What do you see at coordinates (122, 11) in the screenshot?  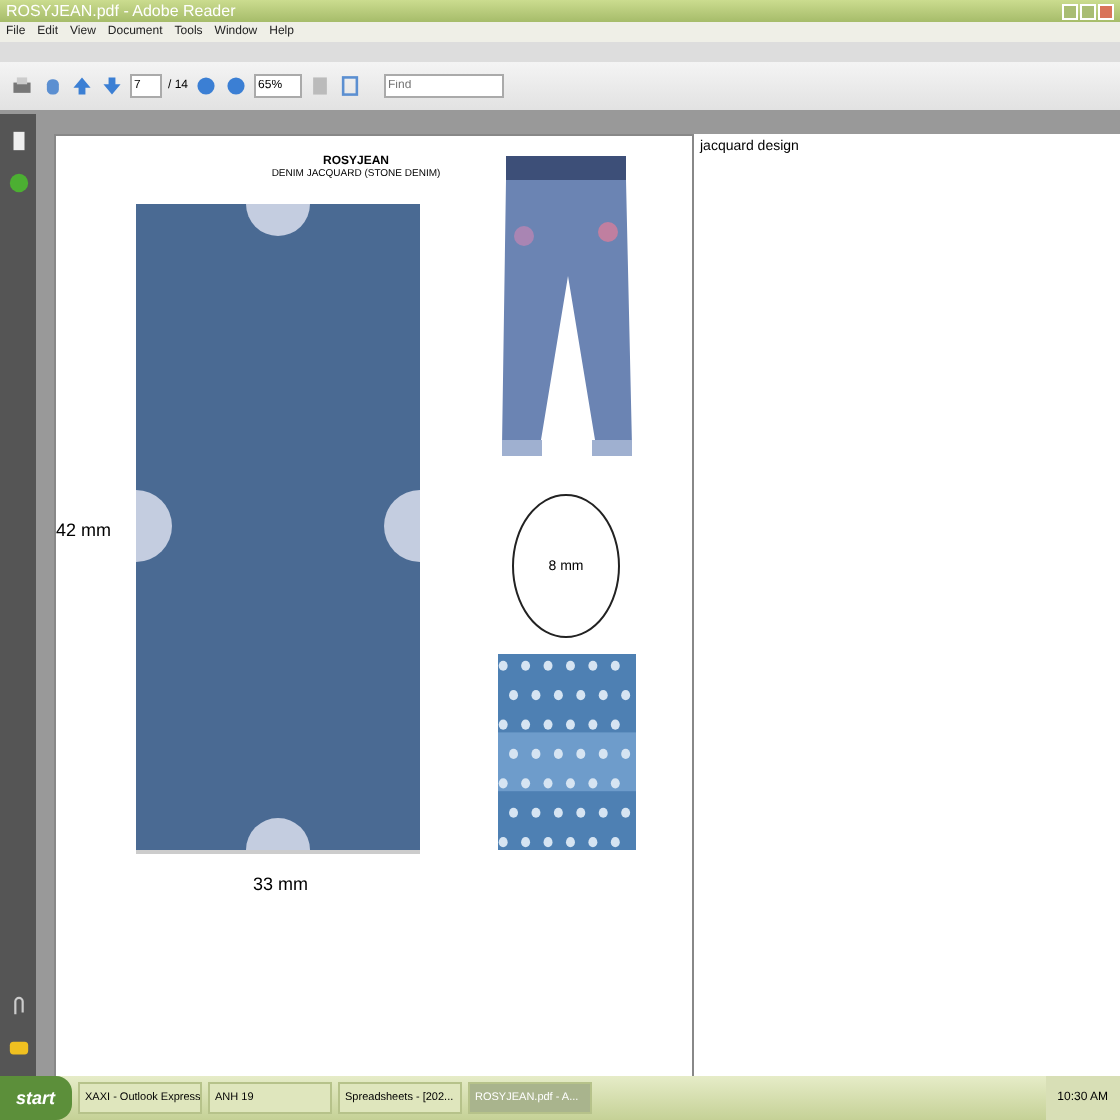 I see `window-title: ROSYJEAN.pdf - Adobe Reader` at bounding box center [122, 11].